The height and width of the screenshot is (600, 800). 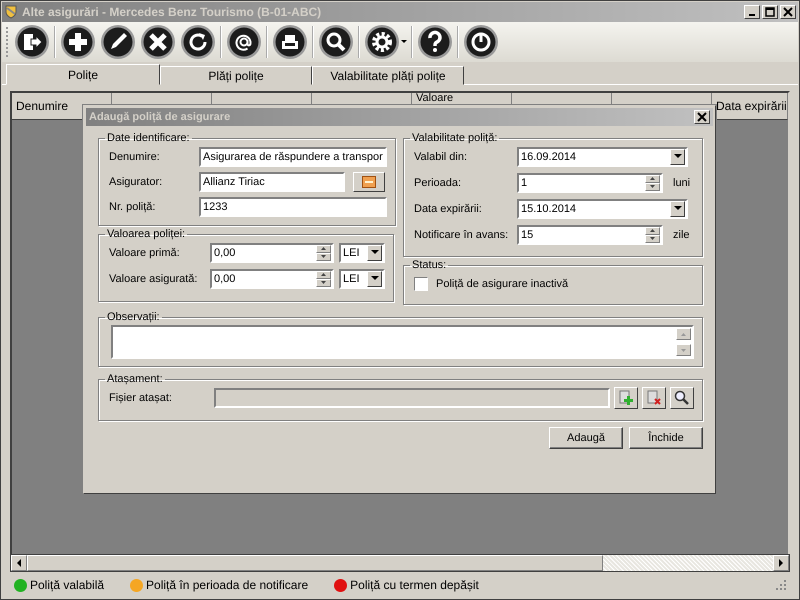 What do you see at coordinates (502, 284) in the screenshot?
I see `checkbox-label: Poliță de asigurare inactivă` at bounding box center [502, 284].